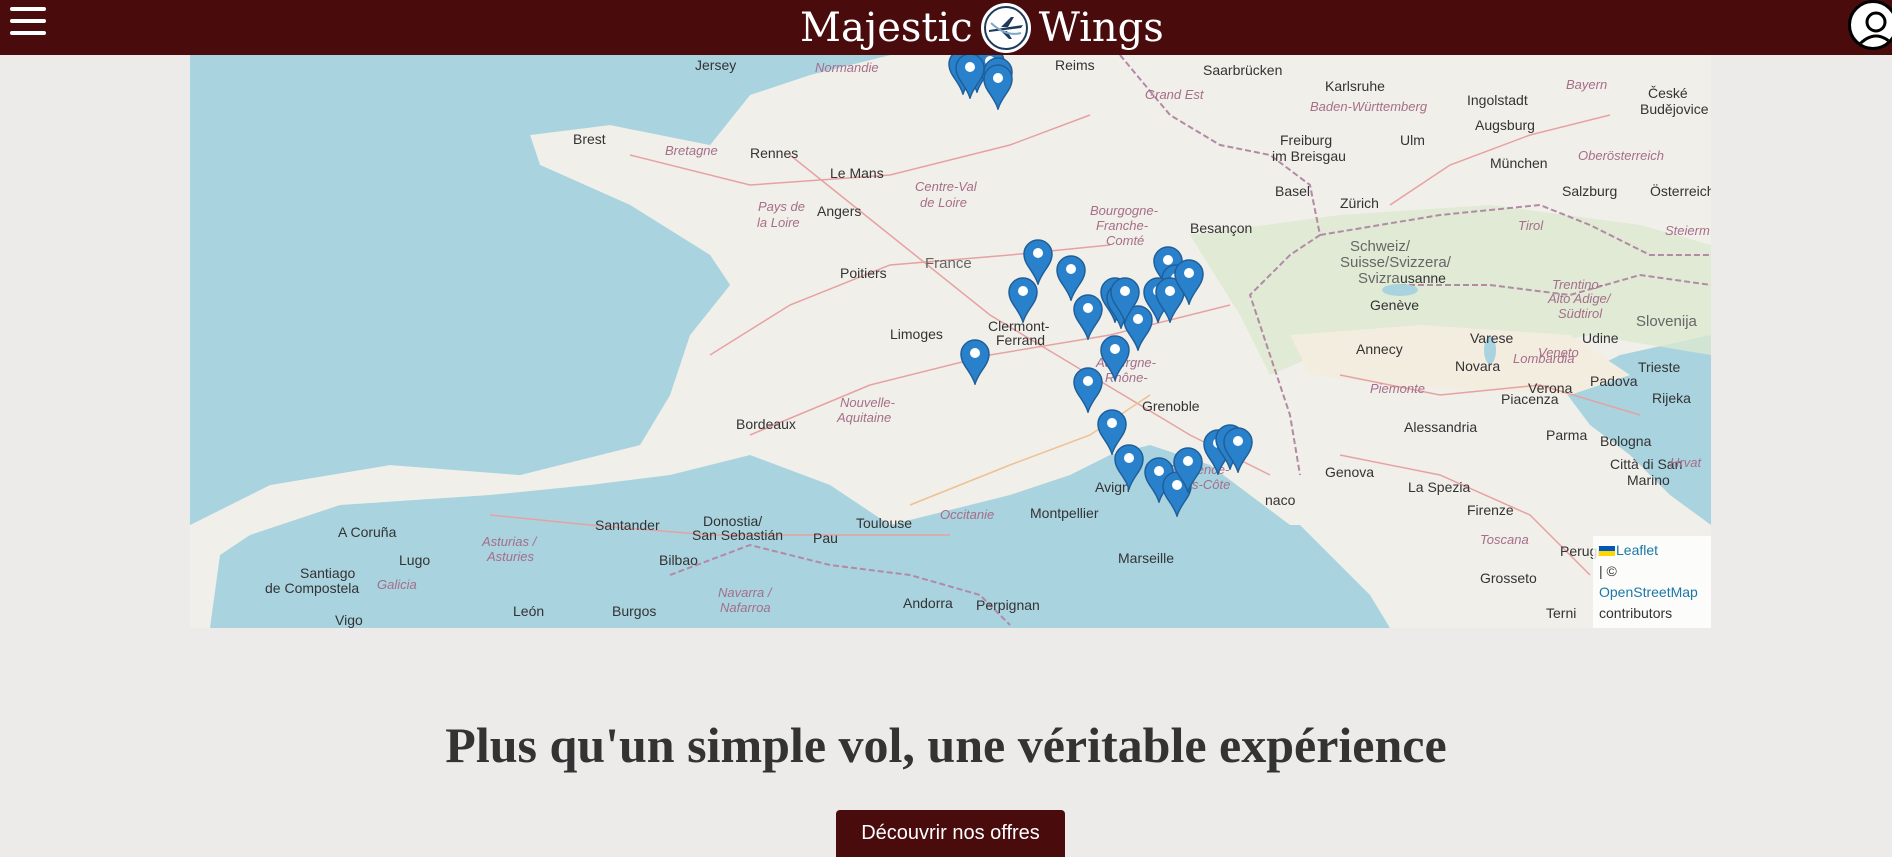  What do you see at coordinates (1626, 441) in the screenshot?
I see `place-label: Bologna` at bounding box center [1626, 441].